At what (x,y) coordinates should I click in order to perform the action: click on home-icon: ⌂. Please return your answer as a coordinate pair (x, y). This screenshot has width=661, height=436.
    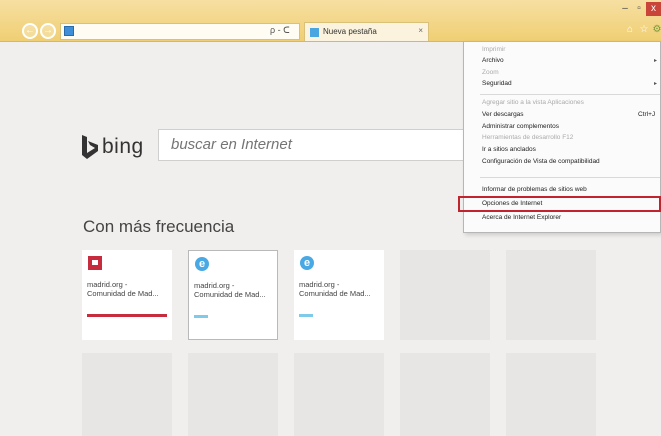
    Looking at the image, I should click on (630, 30).